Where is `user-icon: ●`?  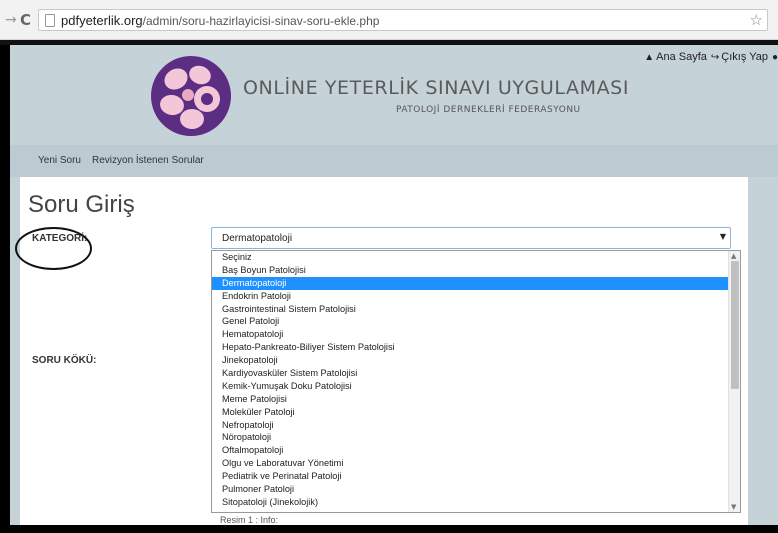 user-icon: ● is located at coordinates (775, 57).